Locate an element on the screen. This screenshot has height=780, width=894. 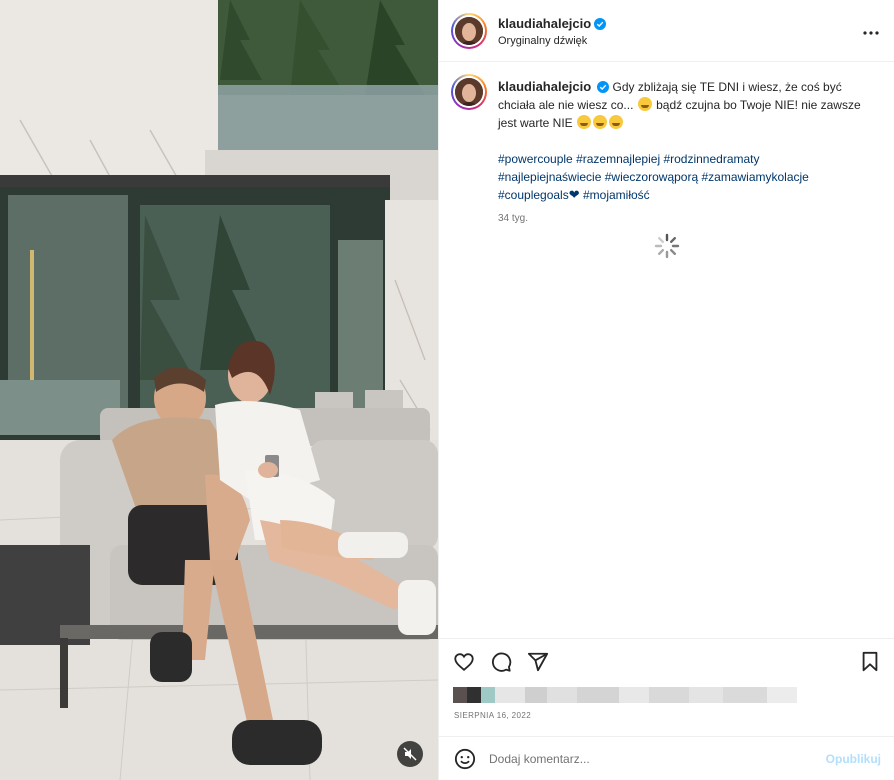
more-options-button is located at coordinates (871, 31).